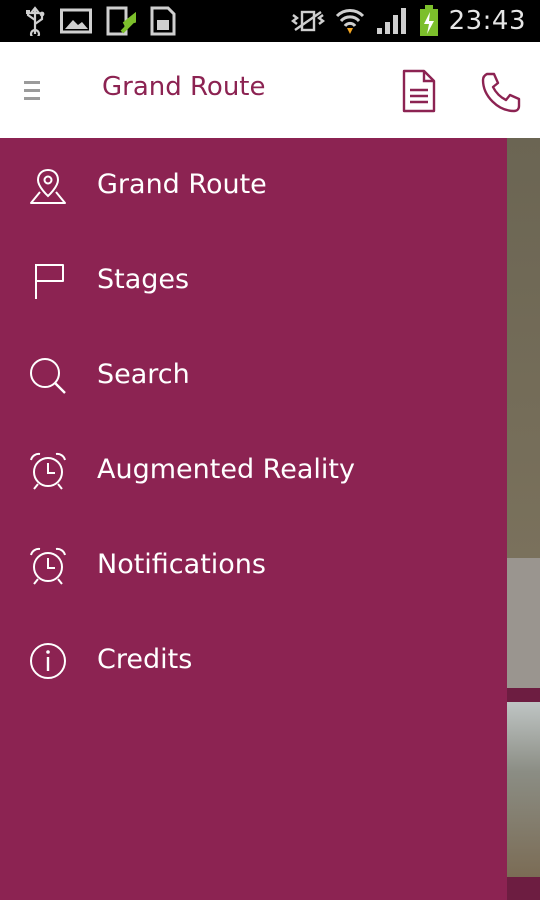 This screenshot has width=540, height=900. Describe the element at coordinates (270, 90) in the screenshot. I see `app-bar: Grand Route` at that location.